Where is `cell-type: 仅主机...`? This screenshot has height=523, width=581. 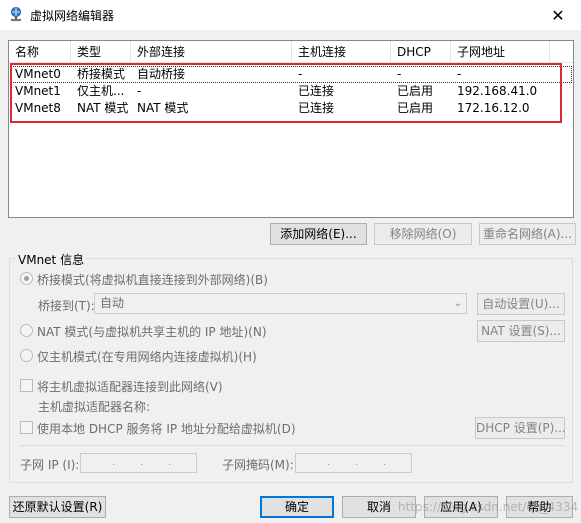 cell-type: 仅主机... is located at coordinates (101, 91).